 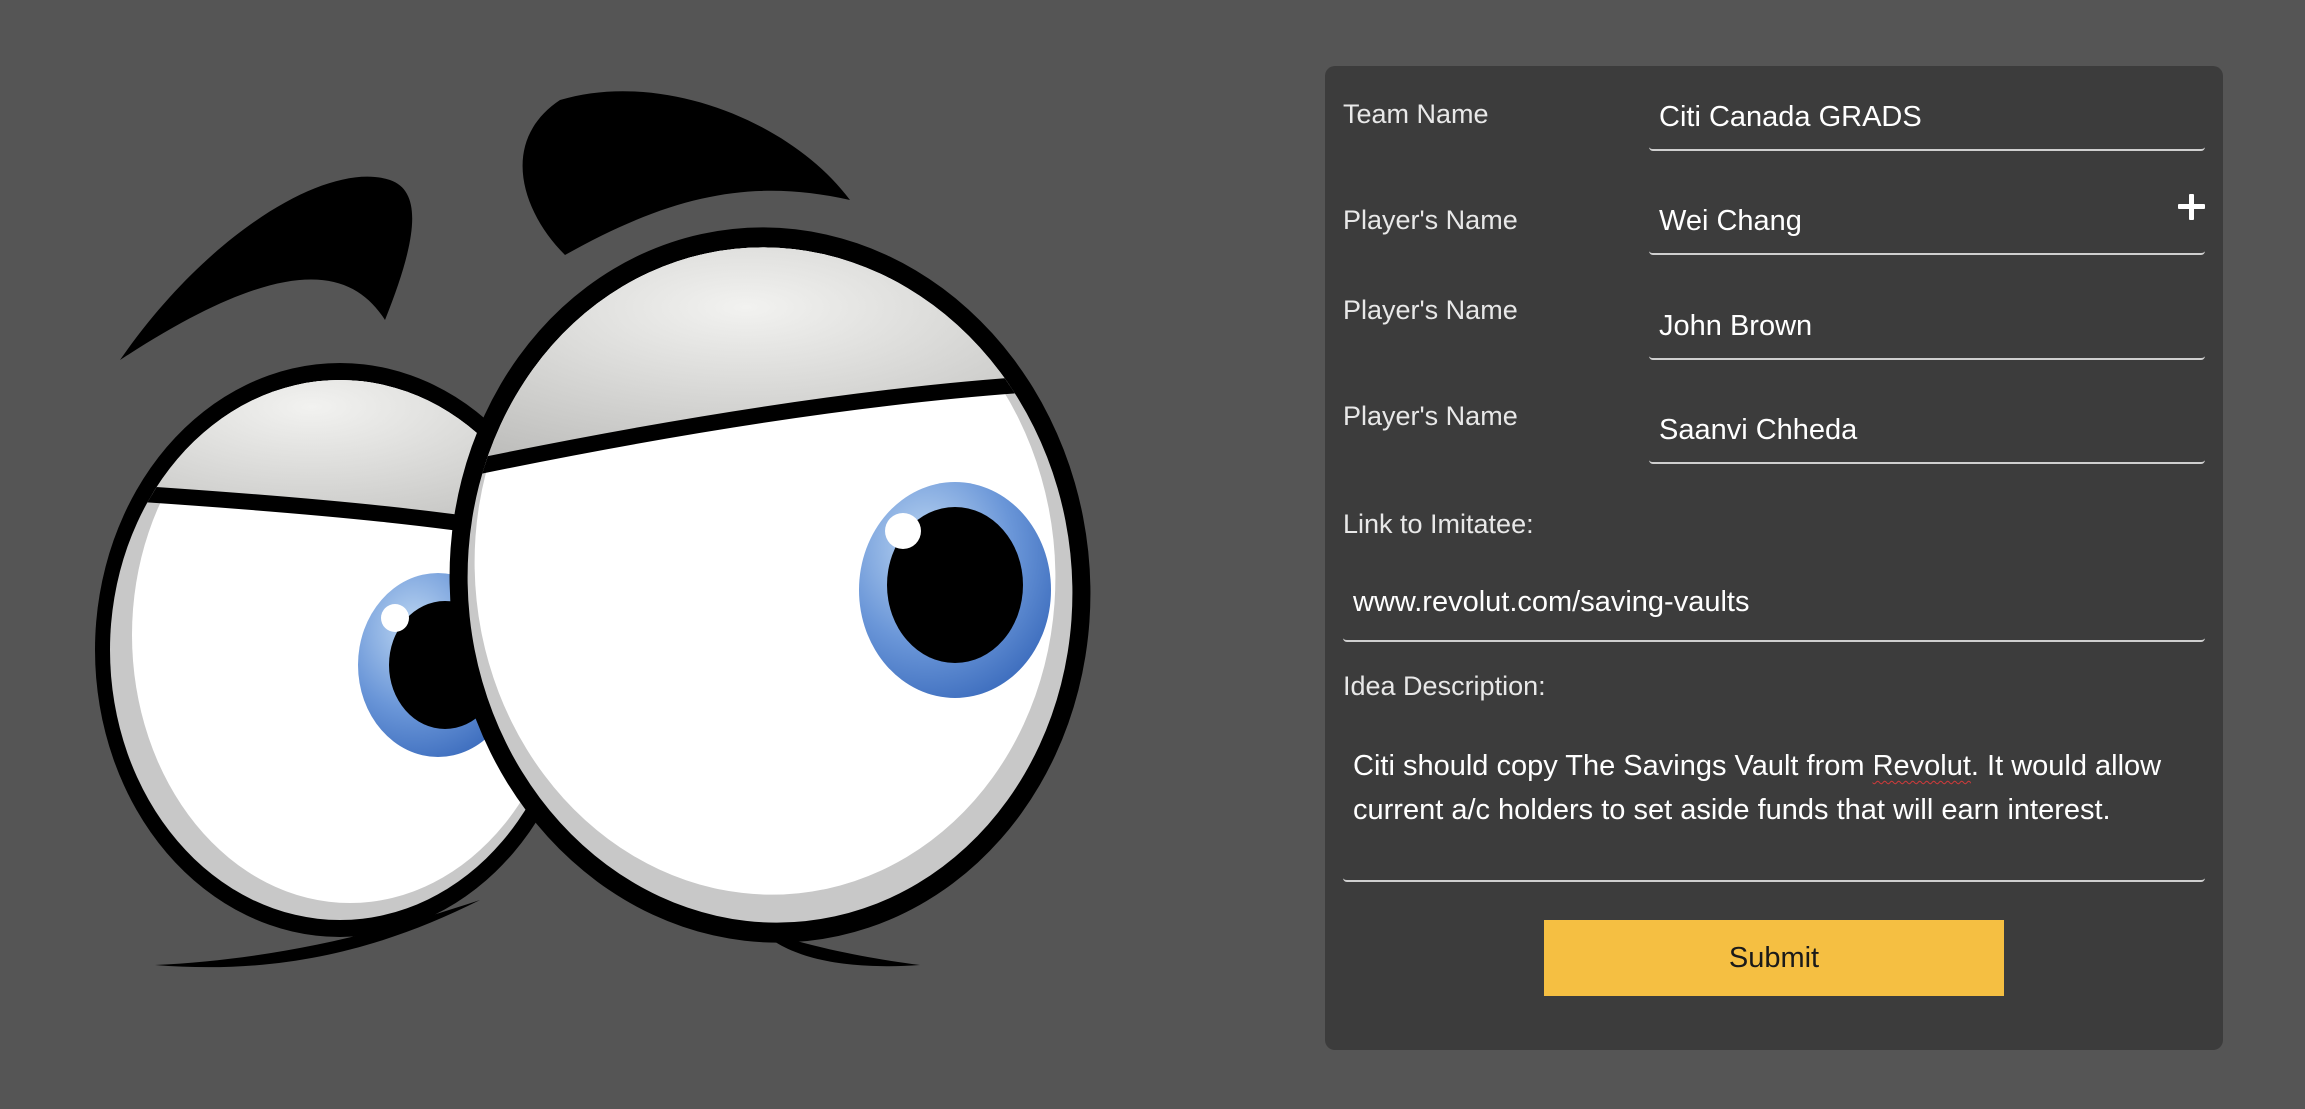 What do you see at coordinates (1774, 958) in the screenshot?
I see `submit-button: Submit` at bounding box center [1774, 958].